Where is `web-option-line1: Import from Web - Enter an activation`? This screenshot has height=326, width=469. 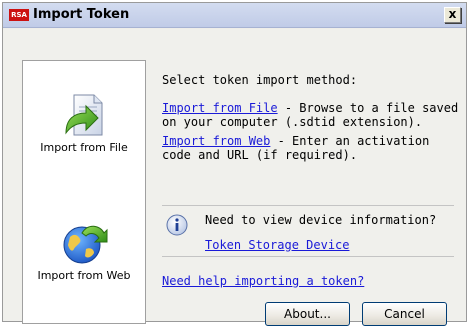
web-option-line1: Import from Web - Enter an activation is located at coordinates (295, 141).